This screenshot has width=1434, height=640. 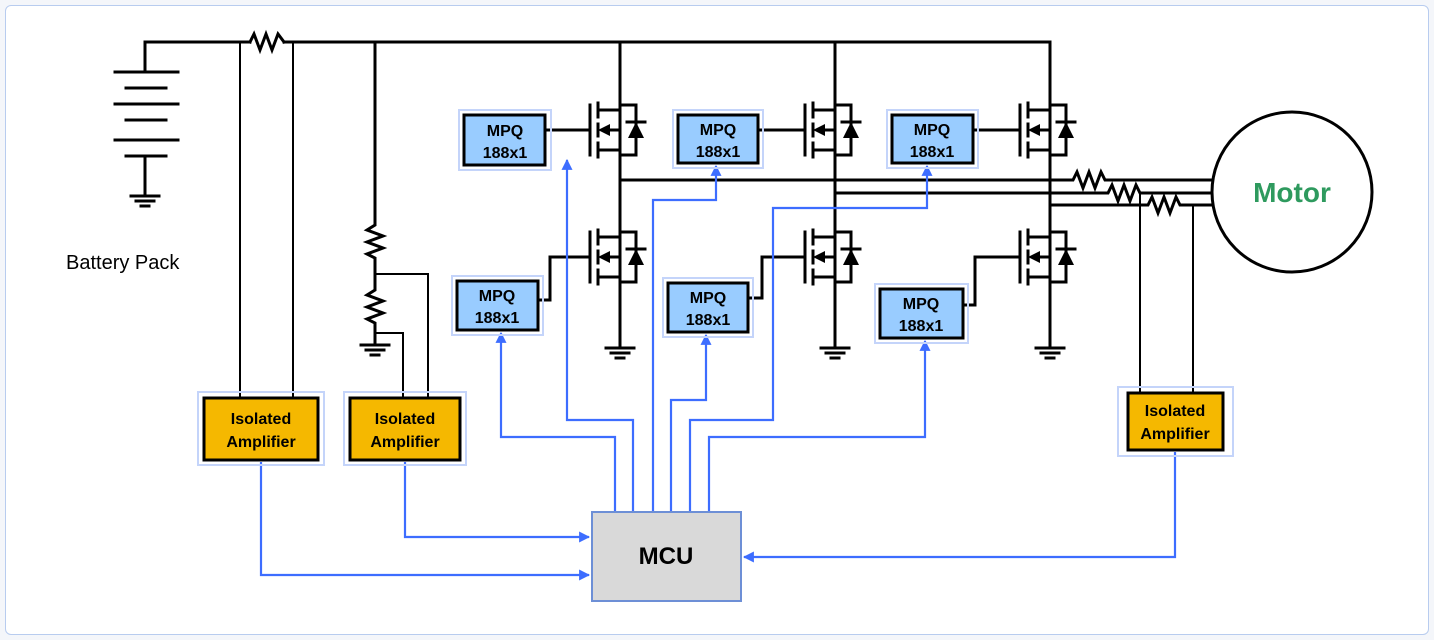 What do you see at coordinates (394, 219) in the screenshot?
I see `voltage-divider` at bounding box center [394, 219].